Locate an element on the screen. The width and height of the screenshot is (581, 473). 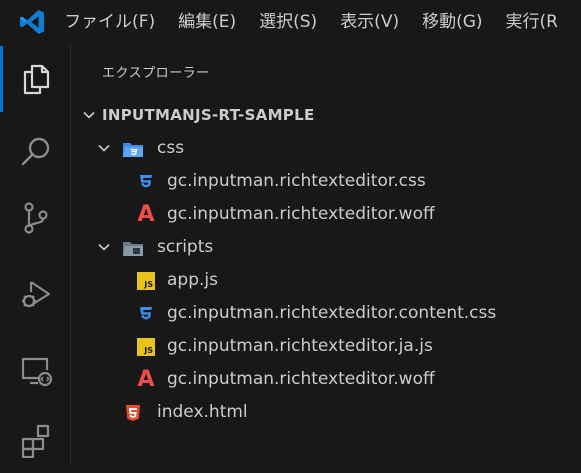
tree-file-js: JS gc.inputman.richtexteditor.ja.js is located at coordinates (326, 346).